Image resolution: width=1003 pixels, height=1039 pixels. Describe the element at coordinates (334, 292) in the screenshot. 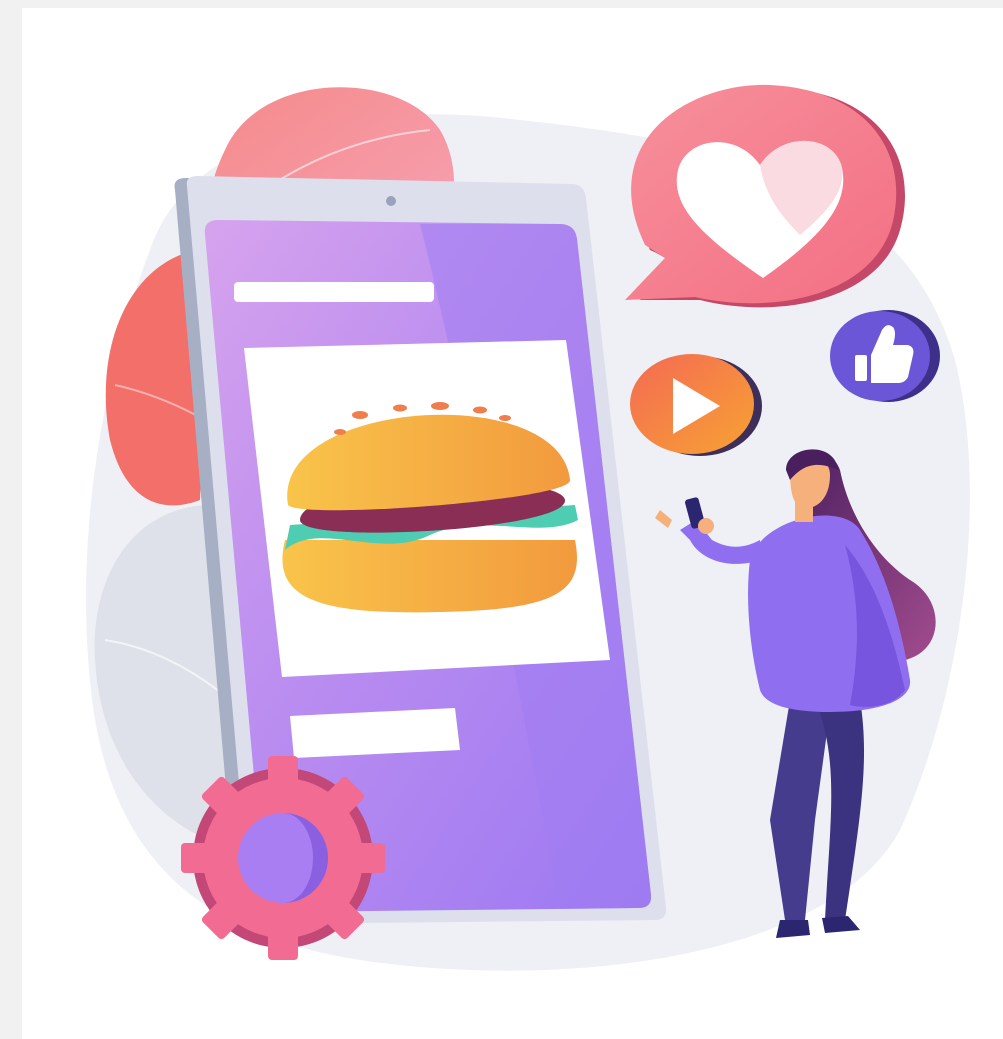

I see `screen-title-bar` at that location.